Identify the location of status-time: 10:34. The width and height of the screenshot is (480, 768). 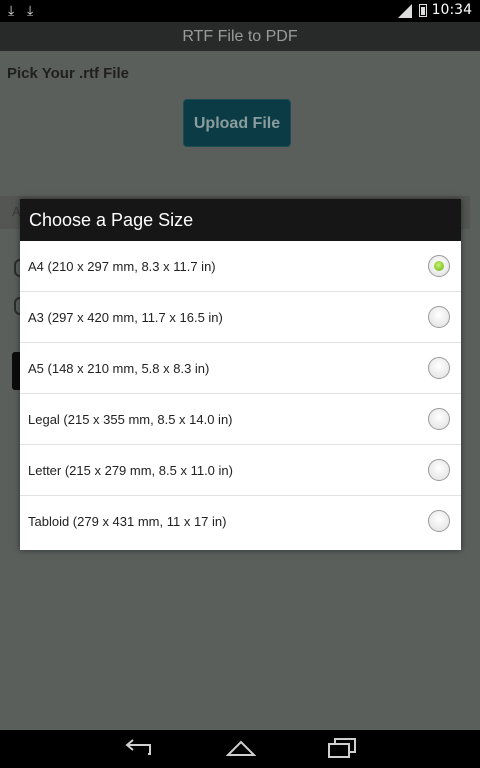
(451, 10).